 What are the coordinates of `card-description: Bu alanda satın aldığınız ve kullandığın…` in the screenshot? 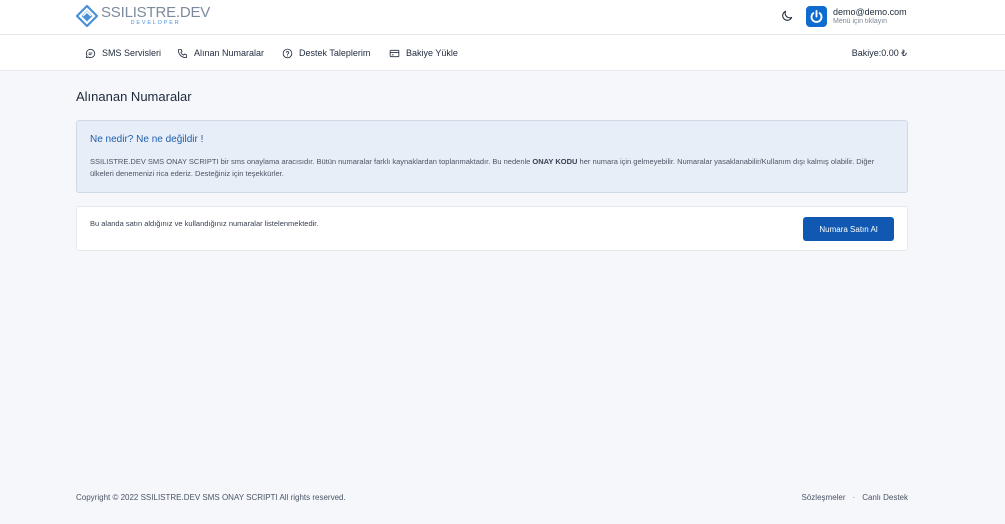 It's located at (204, 223).